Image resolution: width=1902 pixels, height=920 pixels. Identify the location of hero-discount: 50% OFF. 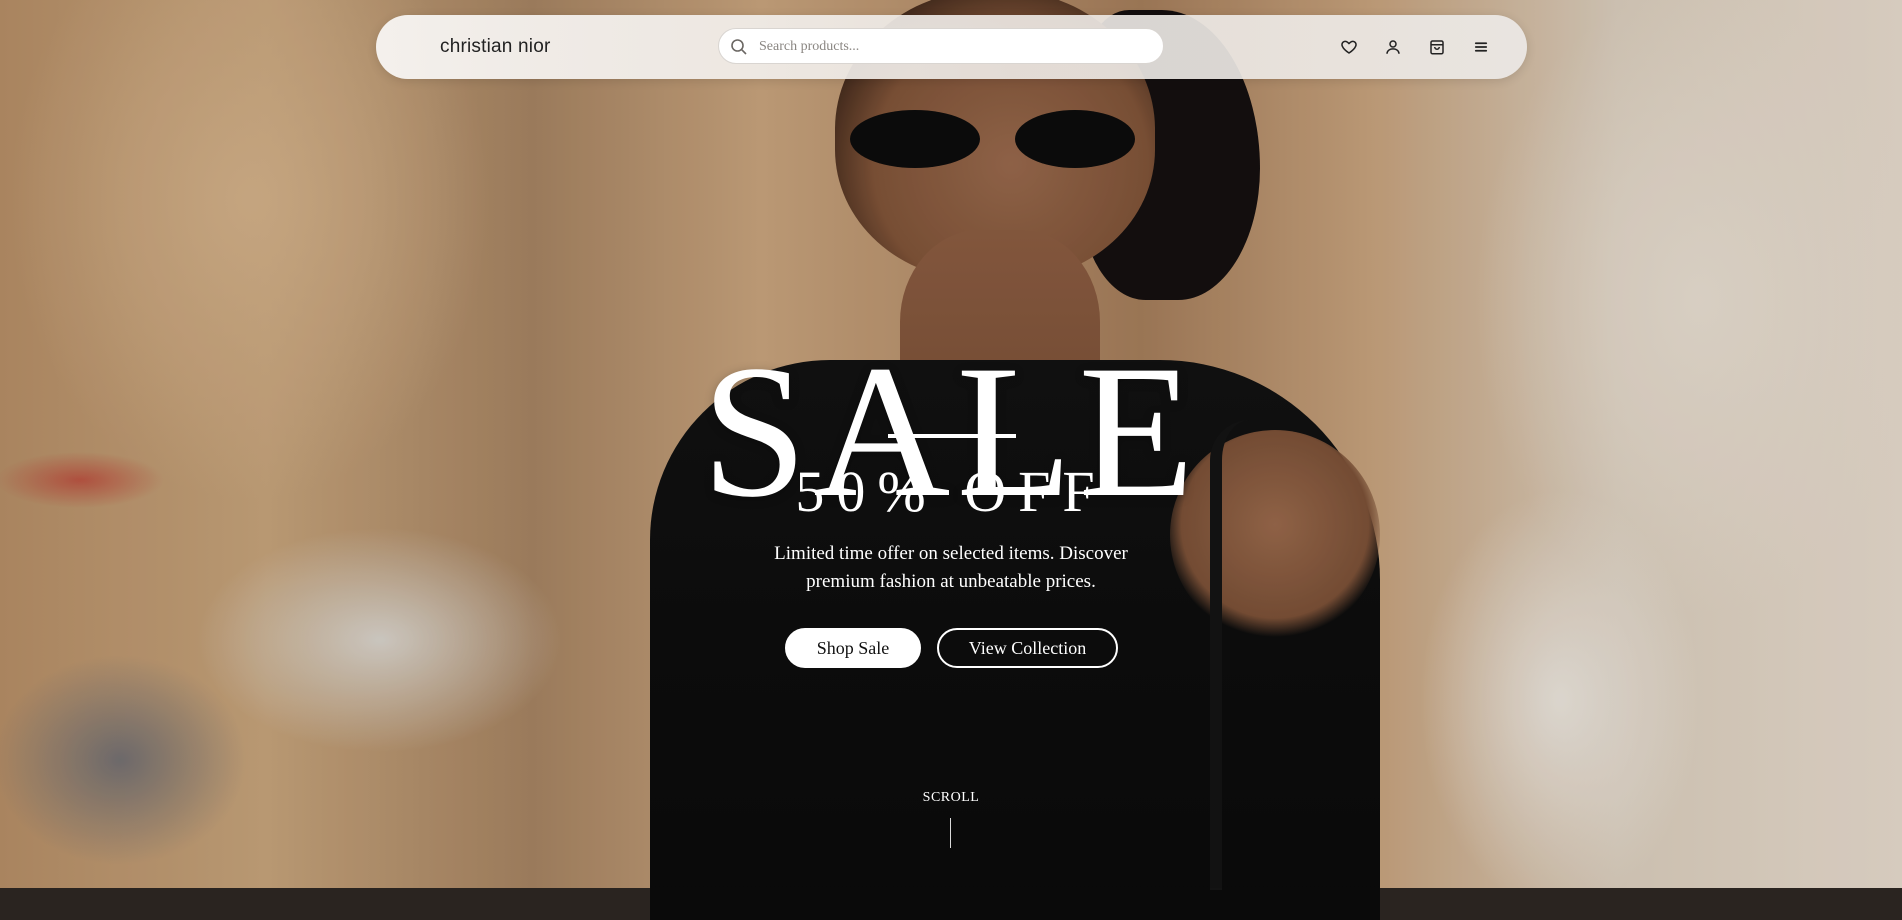
(951, 491).